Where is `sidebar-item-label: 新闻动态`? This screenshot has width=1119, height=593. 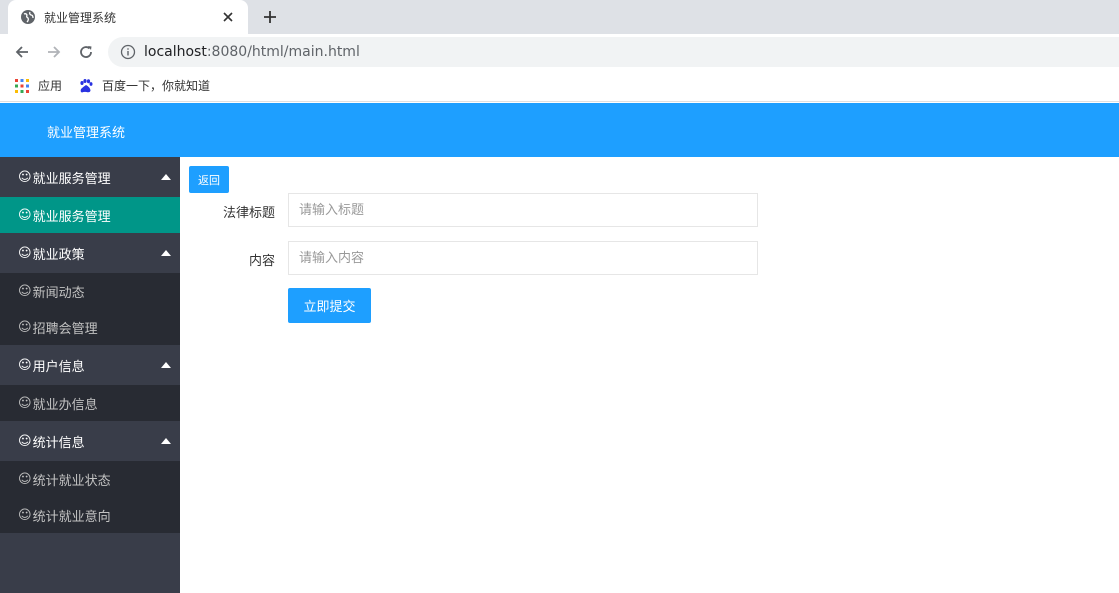 sidebar-item-label: 新闻动态 is located at coordinates (58, 293).